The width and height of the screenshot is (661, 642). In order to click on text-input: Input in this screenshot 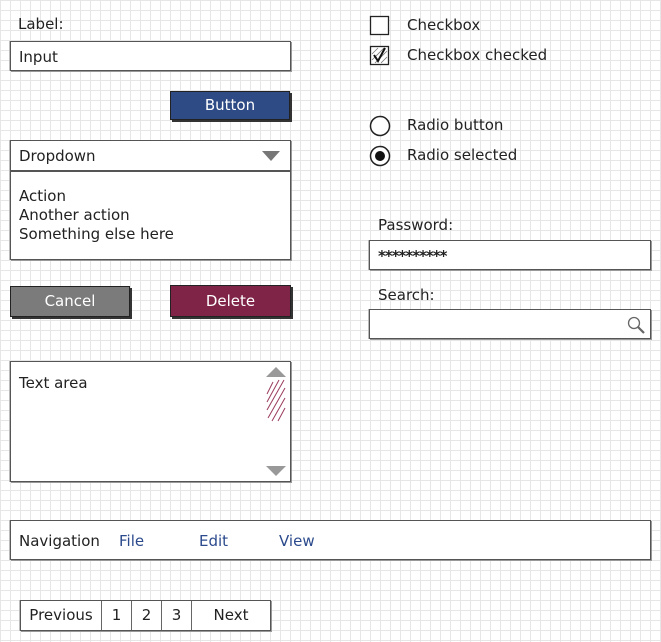, I will do `click(150, 56)`.